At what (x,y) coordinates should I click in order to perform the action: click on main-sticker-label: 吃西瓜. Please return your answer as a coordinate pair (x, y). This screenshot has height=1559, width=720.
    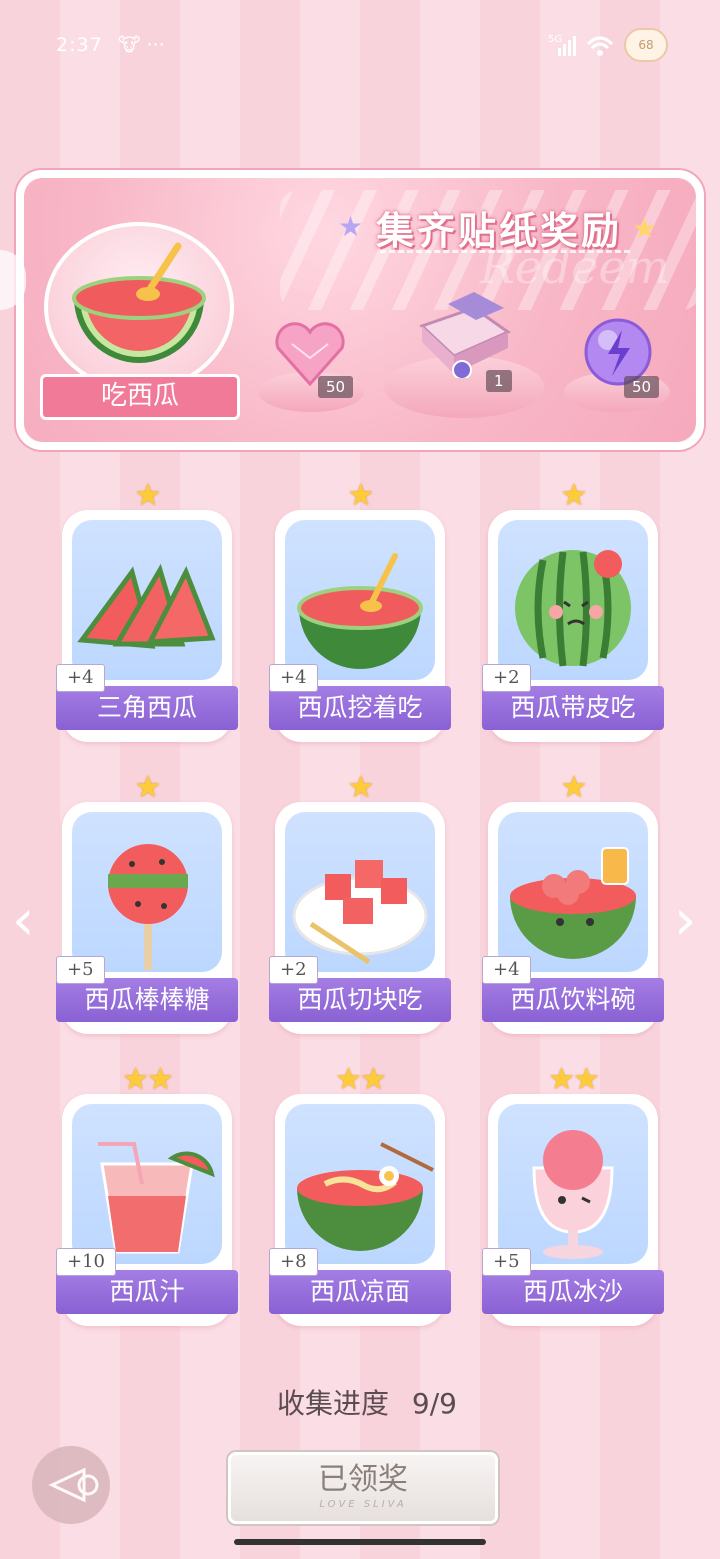
    Looking at the image, I should click on (140, 397).